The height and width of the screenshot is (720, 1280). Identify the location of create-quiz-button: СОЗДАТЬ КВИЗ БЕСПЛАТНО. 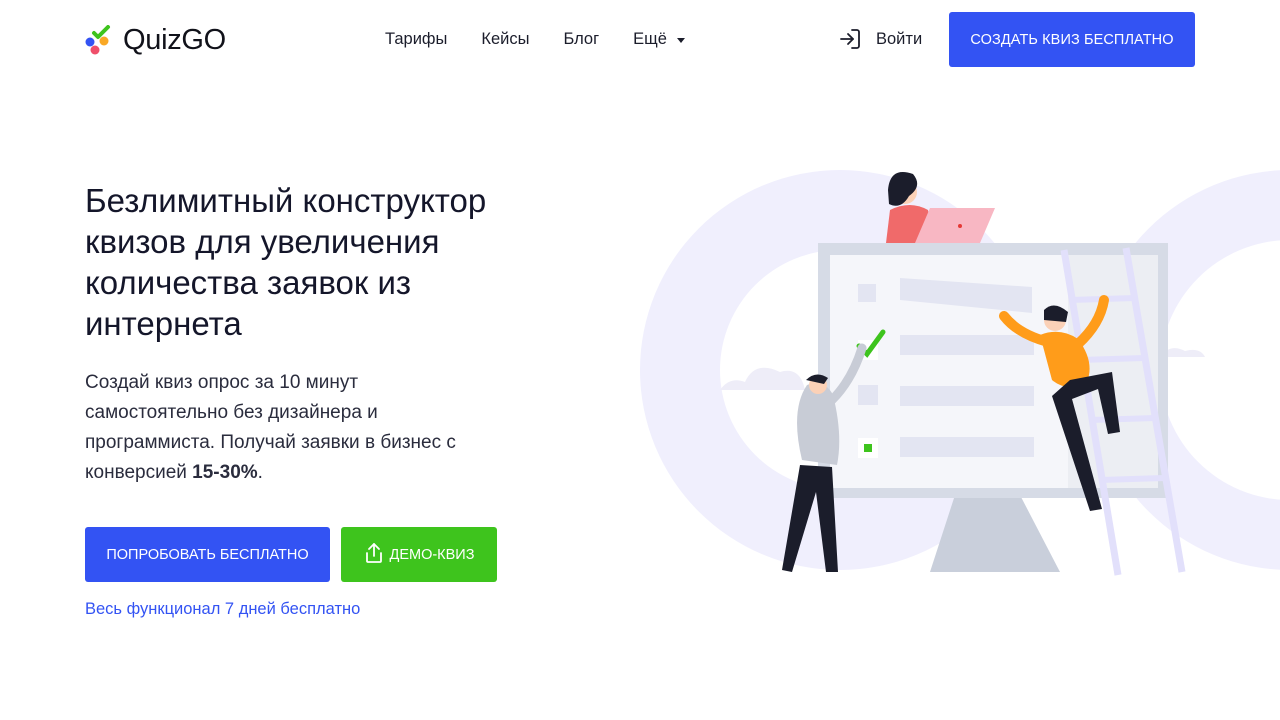
(1072, 39).